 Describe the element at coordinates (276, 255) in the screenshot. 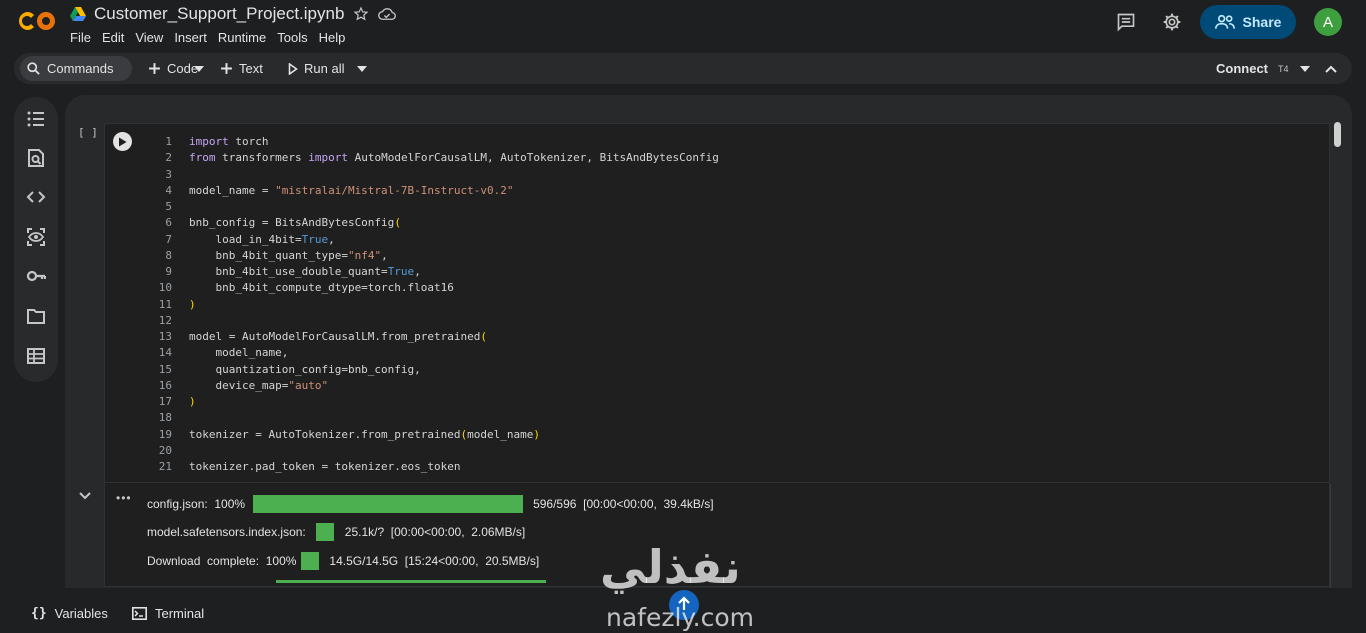

I see `code-line: 8 bnb_4bit_quant_type= "nf4",` at that location.